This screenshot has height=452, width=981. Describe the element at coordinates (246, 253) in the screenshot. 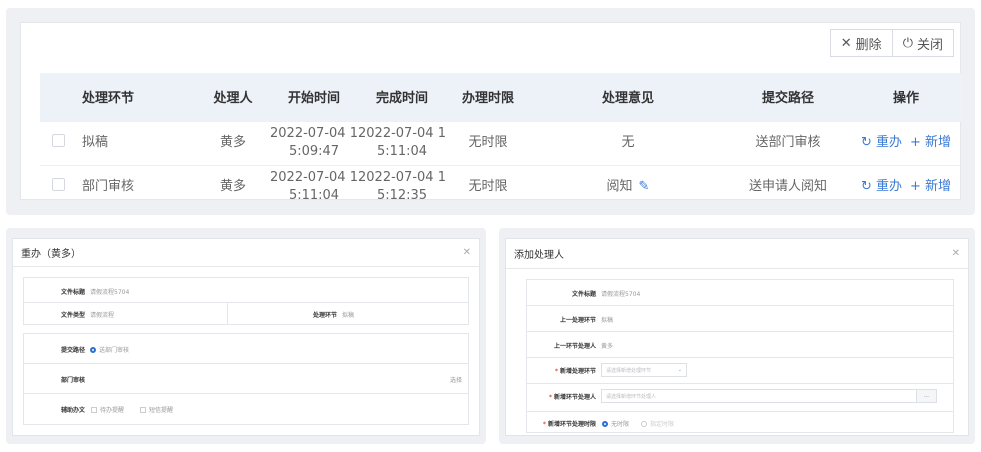

I see `dialog-header: 重办（黄多） ✕` at that location.